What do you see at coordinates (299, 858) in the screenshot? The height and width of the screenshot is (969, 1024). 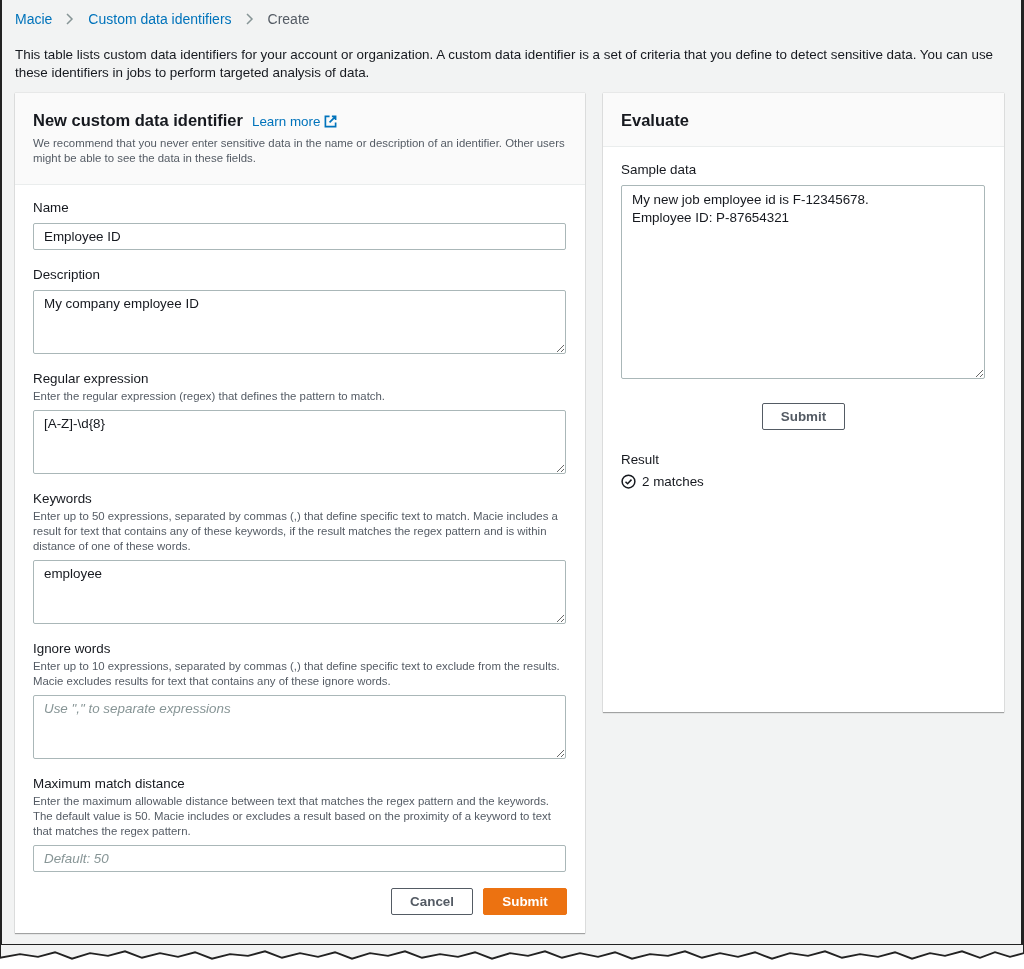 I see `number-field: Default: 50` at bounding box center [299, 858].